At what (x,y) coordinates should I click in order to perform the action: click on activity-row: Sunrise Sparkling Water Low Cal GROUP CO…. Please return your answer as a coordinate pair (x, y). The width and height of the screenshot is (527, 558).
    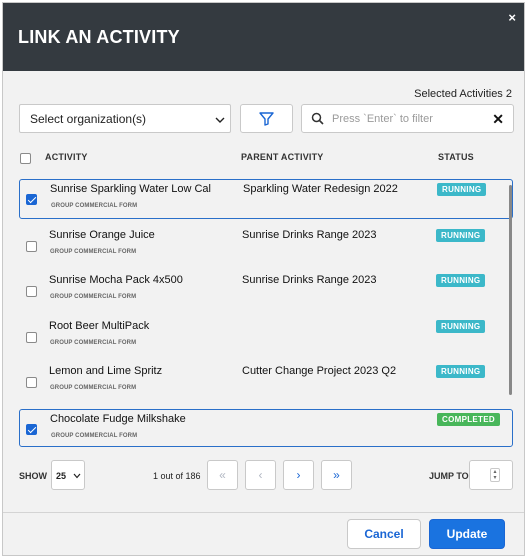
    Looking at the image, I should click on (266, 199).